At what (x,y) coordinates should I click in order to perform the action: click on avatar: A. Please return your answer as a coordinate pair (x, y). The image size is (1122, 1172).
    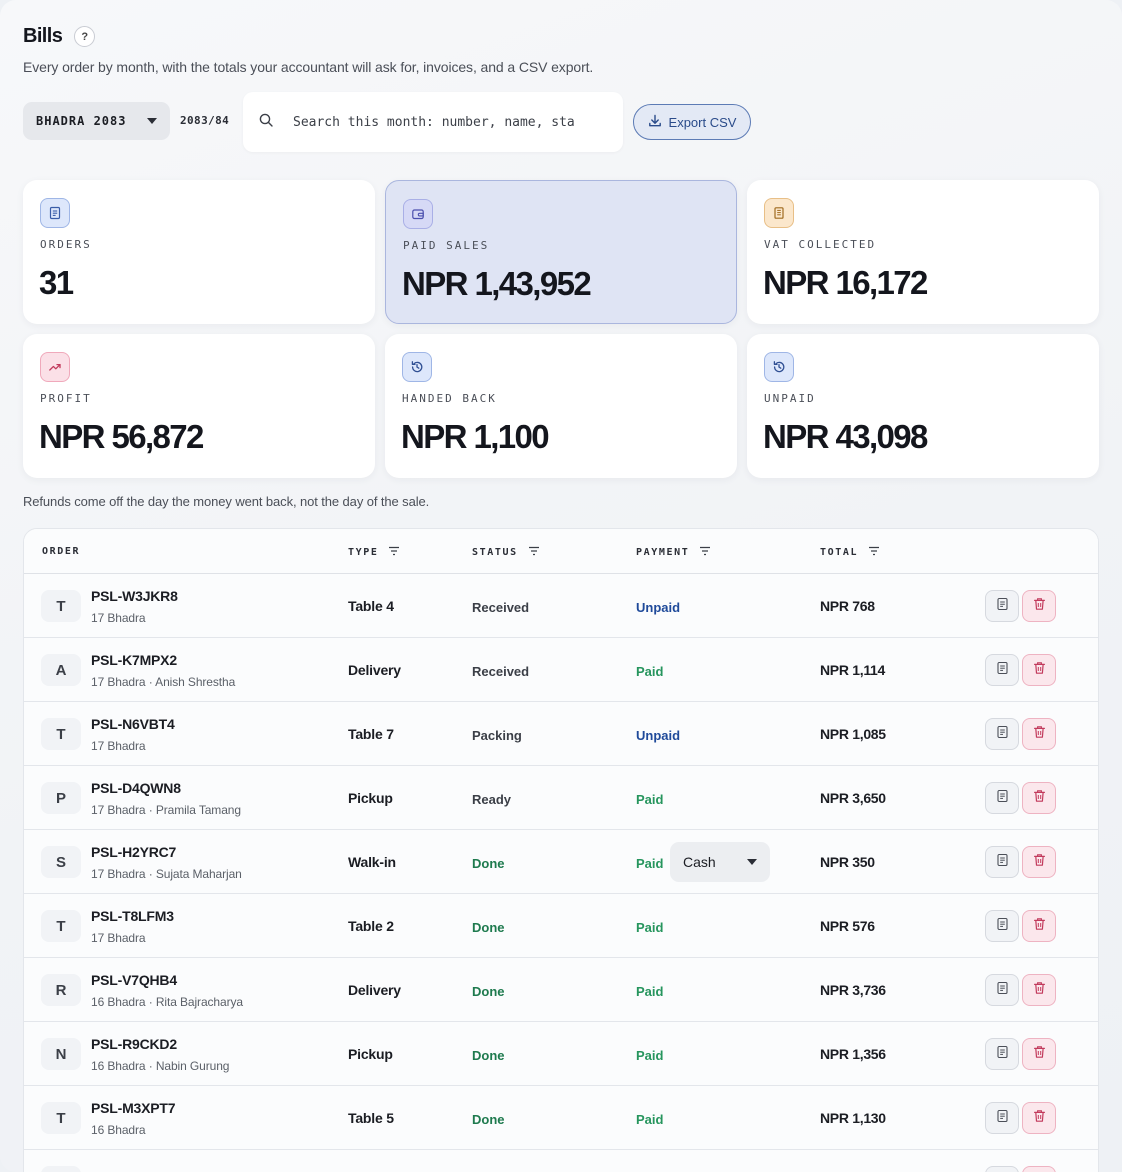
    Looking at the image, I should click on (61, 670).